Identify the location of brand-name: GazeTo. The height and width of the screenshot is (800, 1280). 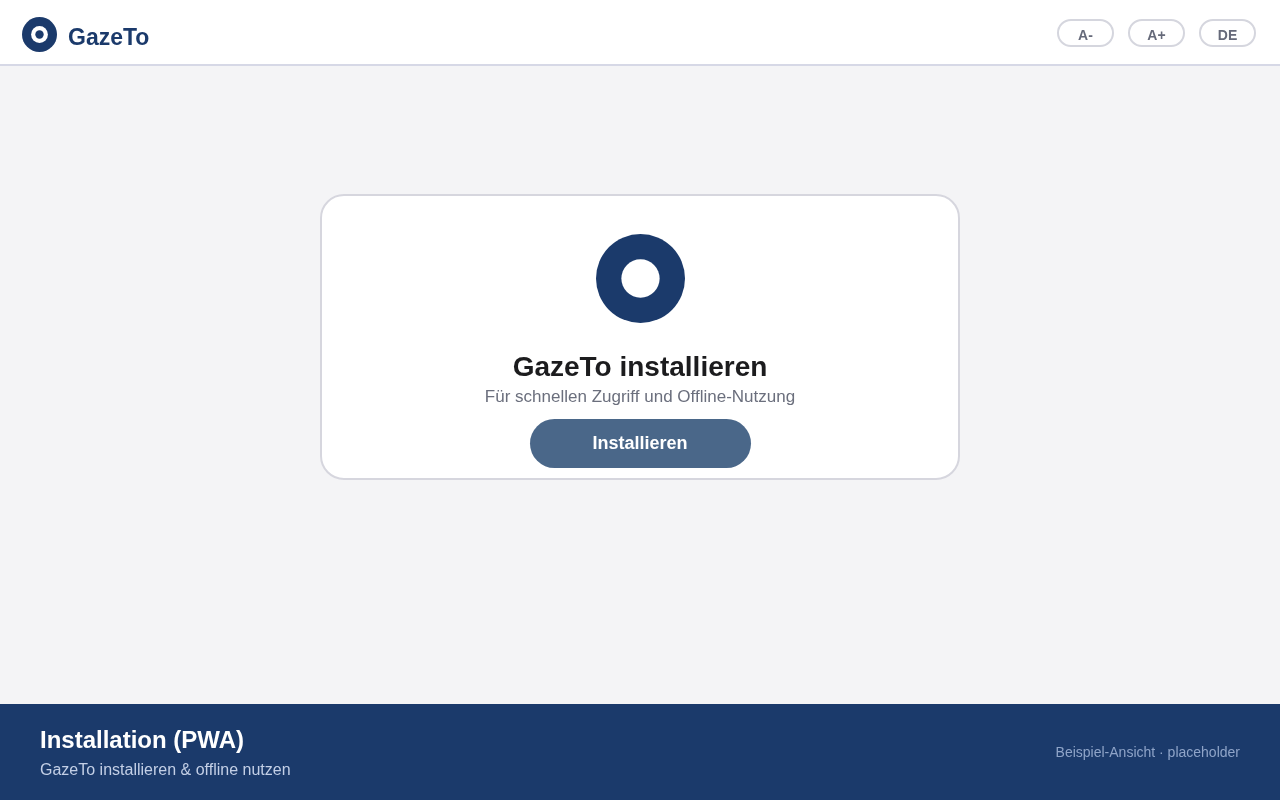
(109, 37).